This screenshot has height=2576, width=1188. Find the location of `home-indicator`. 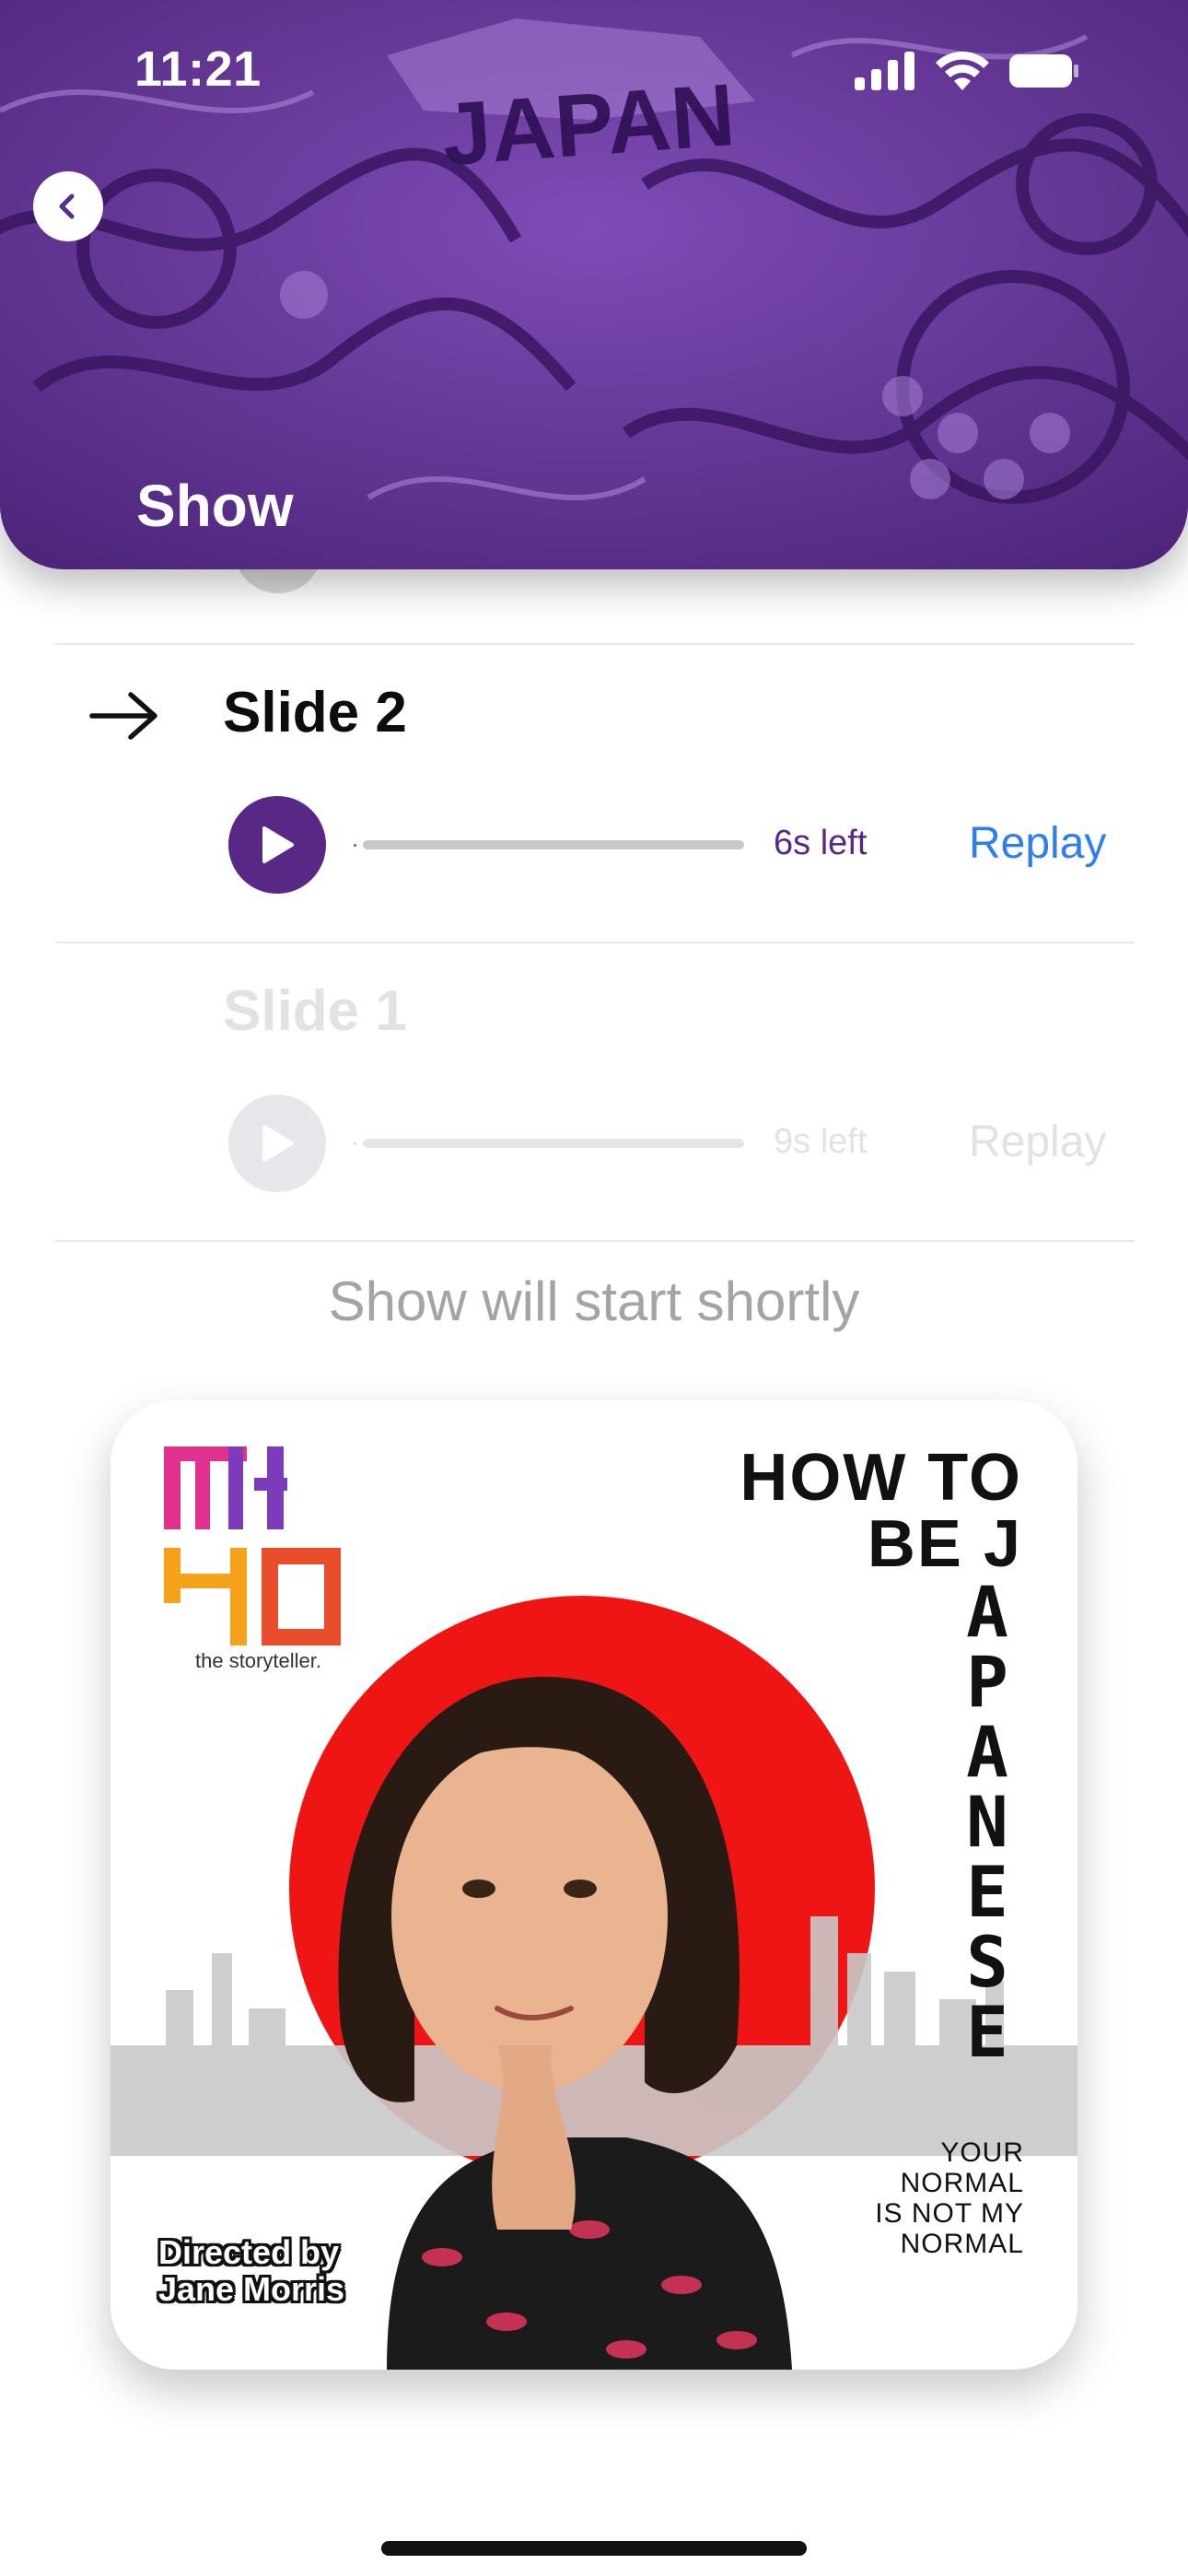

home-indicator is located at coordinates (594, 2548).